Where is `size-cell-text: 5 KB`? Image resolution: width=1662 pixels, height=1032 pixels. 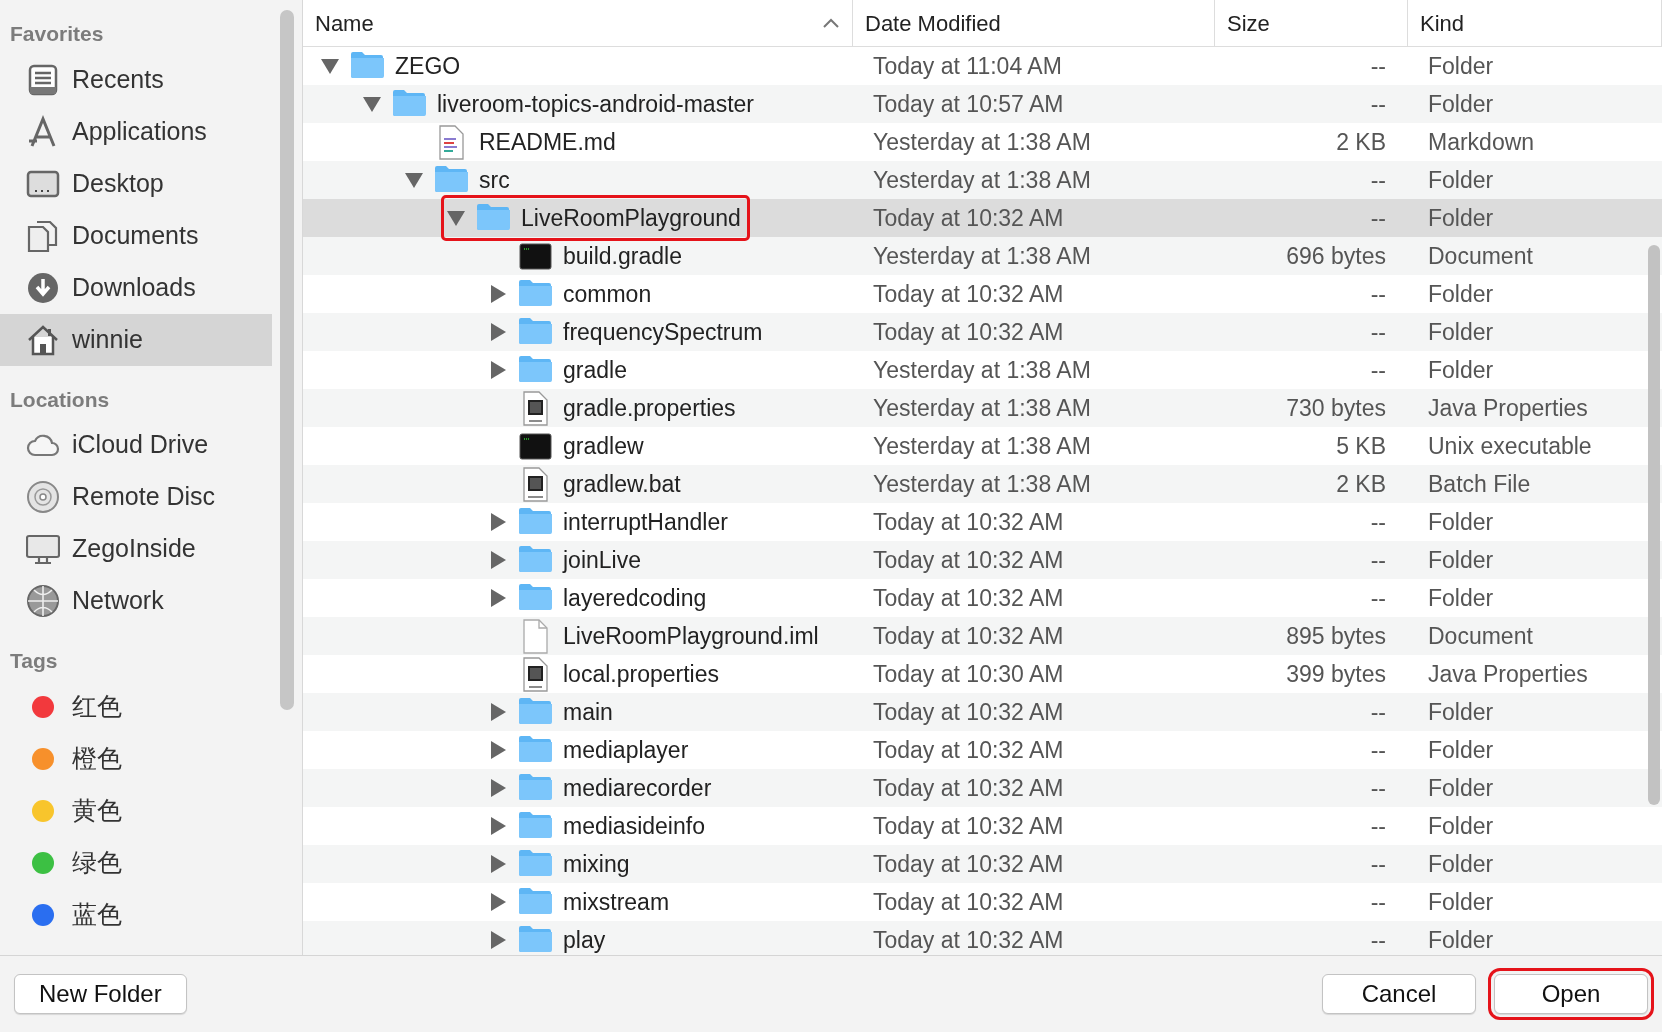 size-cell-text: 5 KB is located at coordinates (1361, 446).